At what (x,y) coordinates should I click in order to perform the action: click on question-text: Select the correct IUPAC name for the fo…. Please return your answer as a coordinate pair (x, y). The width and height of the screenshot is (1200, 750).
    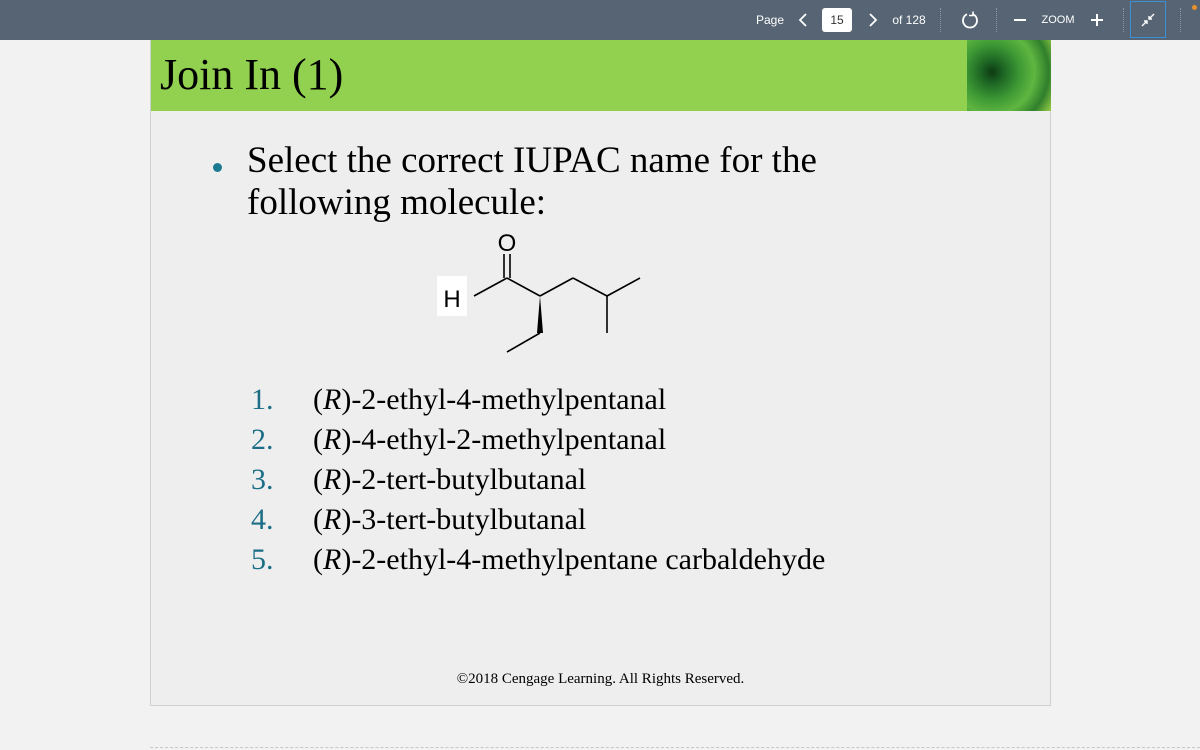
    Looking at the image, I should click on (532, 181).